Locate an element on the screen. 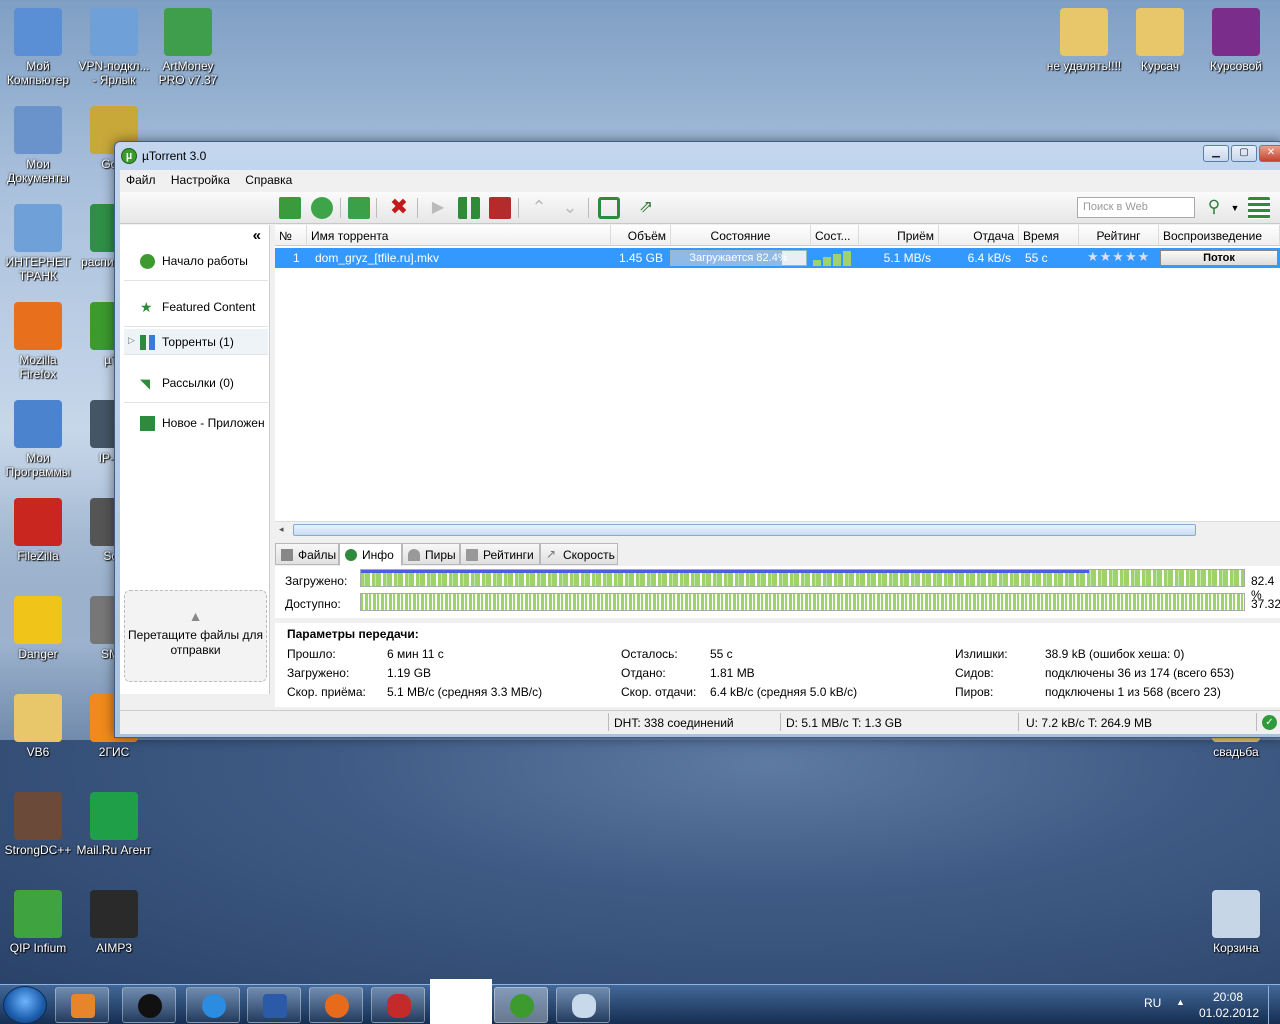  column-header-status: Состояние is located at coordinates (741, 235).